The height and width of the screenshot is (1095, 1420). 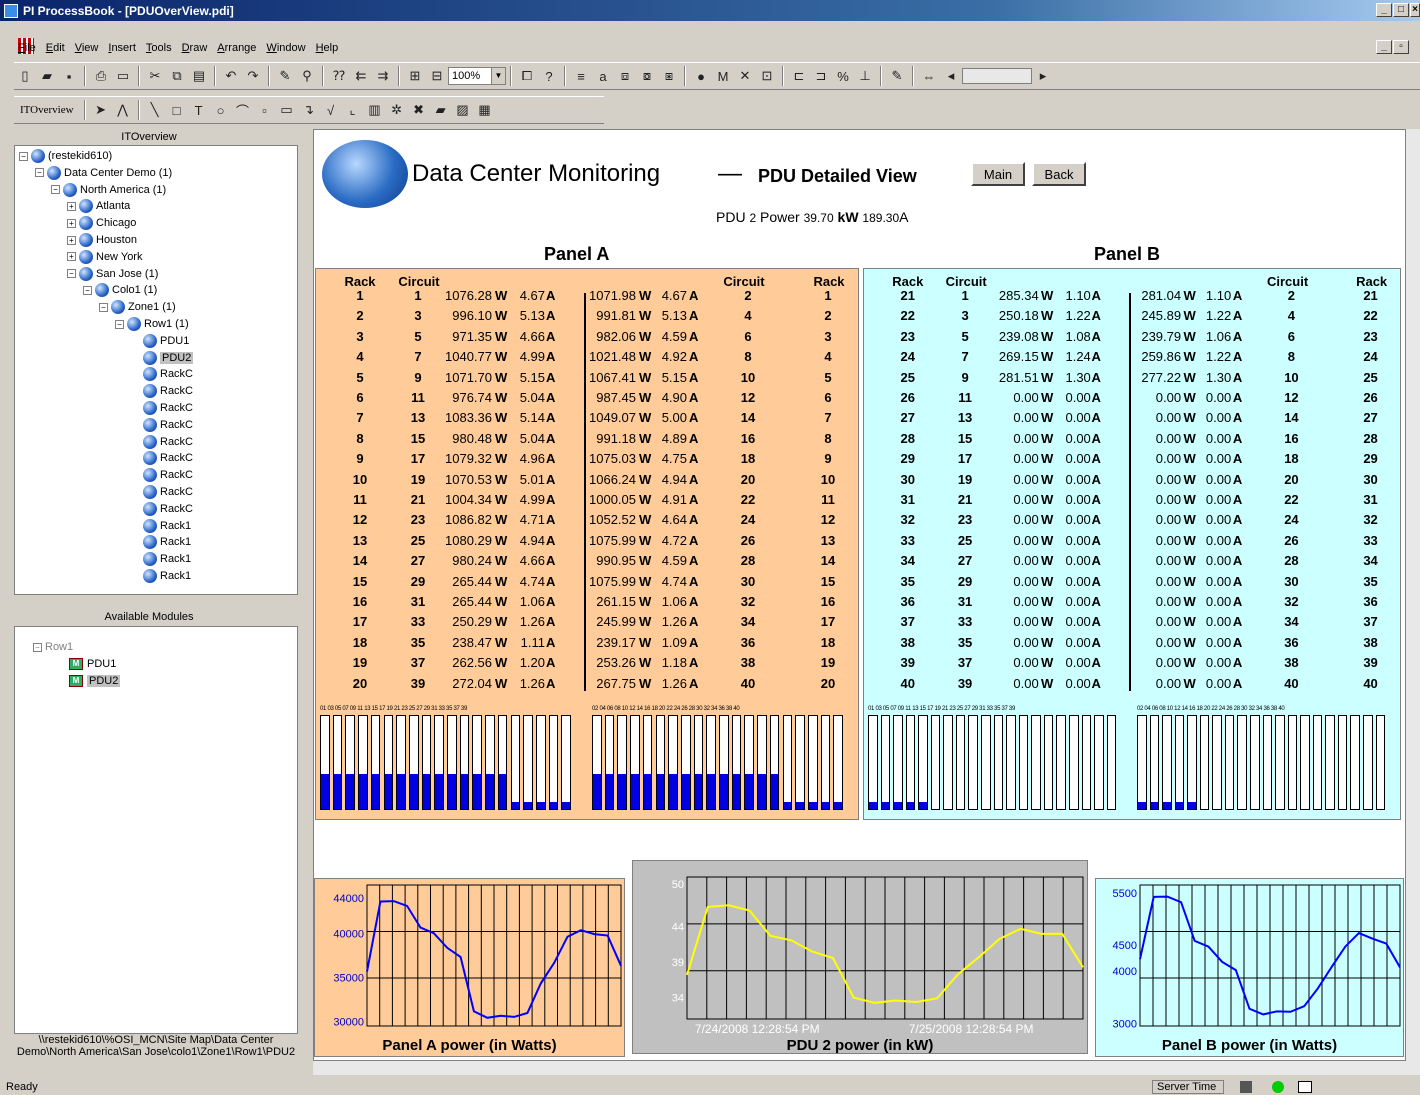 I want to click on tree-node: + Atlanta, so click(x=98, y=206).